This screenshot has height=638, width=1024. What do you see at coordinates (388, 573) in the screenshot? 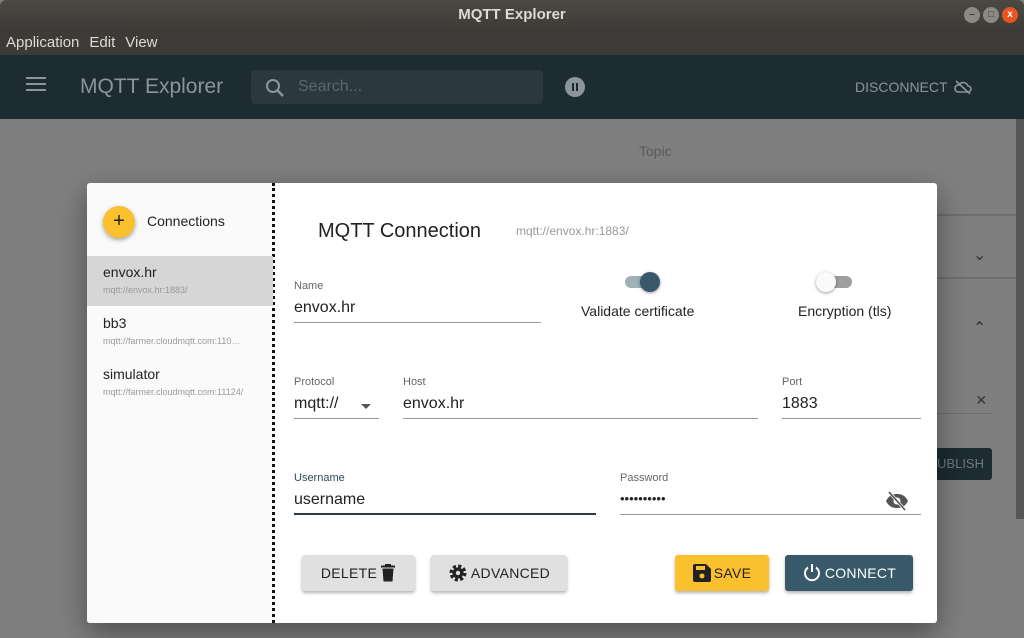
I see `trash-icon` at bounding box center [388, 573].